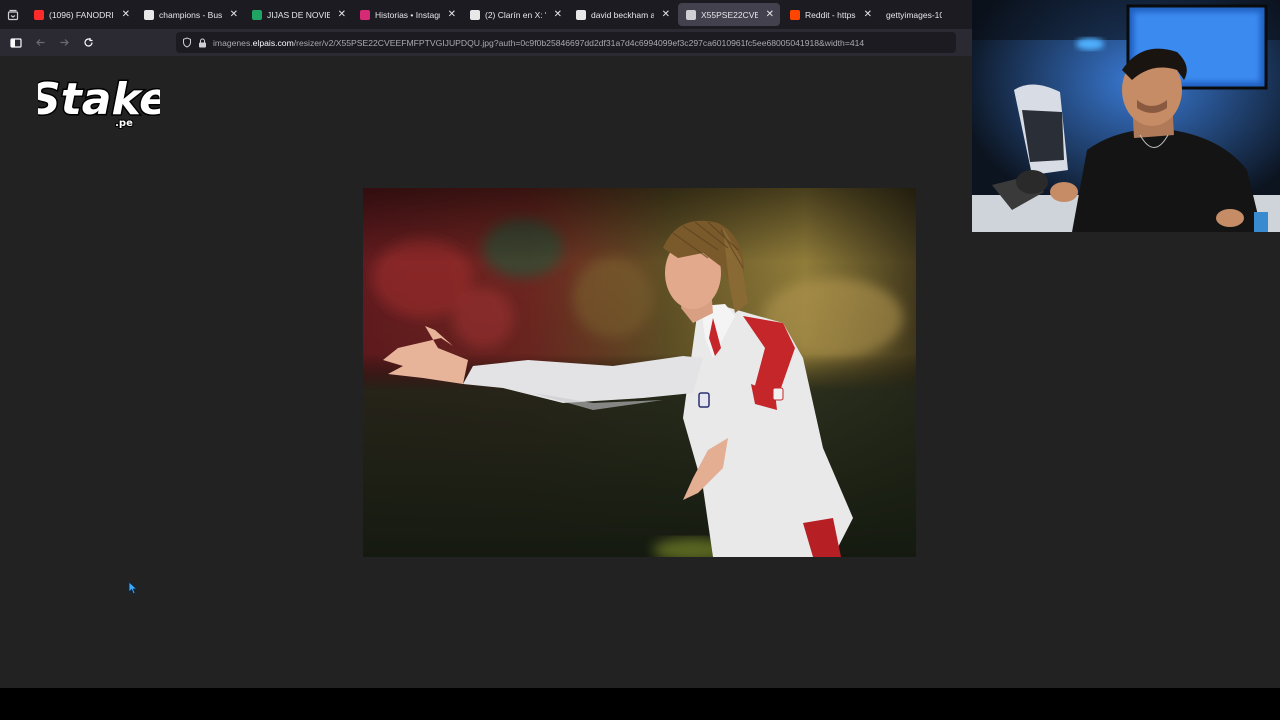 The height and width of the screenshot is (720, 1280). What do you see at coordinates (365, 14) in the screenshot?
I see `instagram-icon` at bounding box center [365, 14].